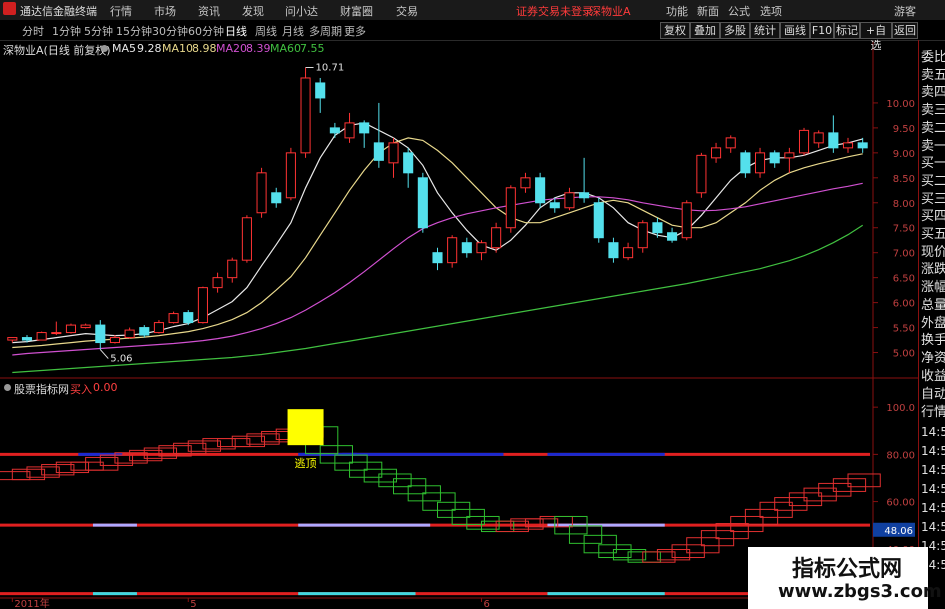 The image size is (945, 609). Describe the element at coordinates (905, 11) in the screenshot. I see `guest-label: 游客` at that location.